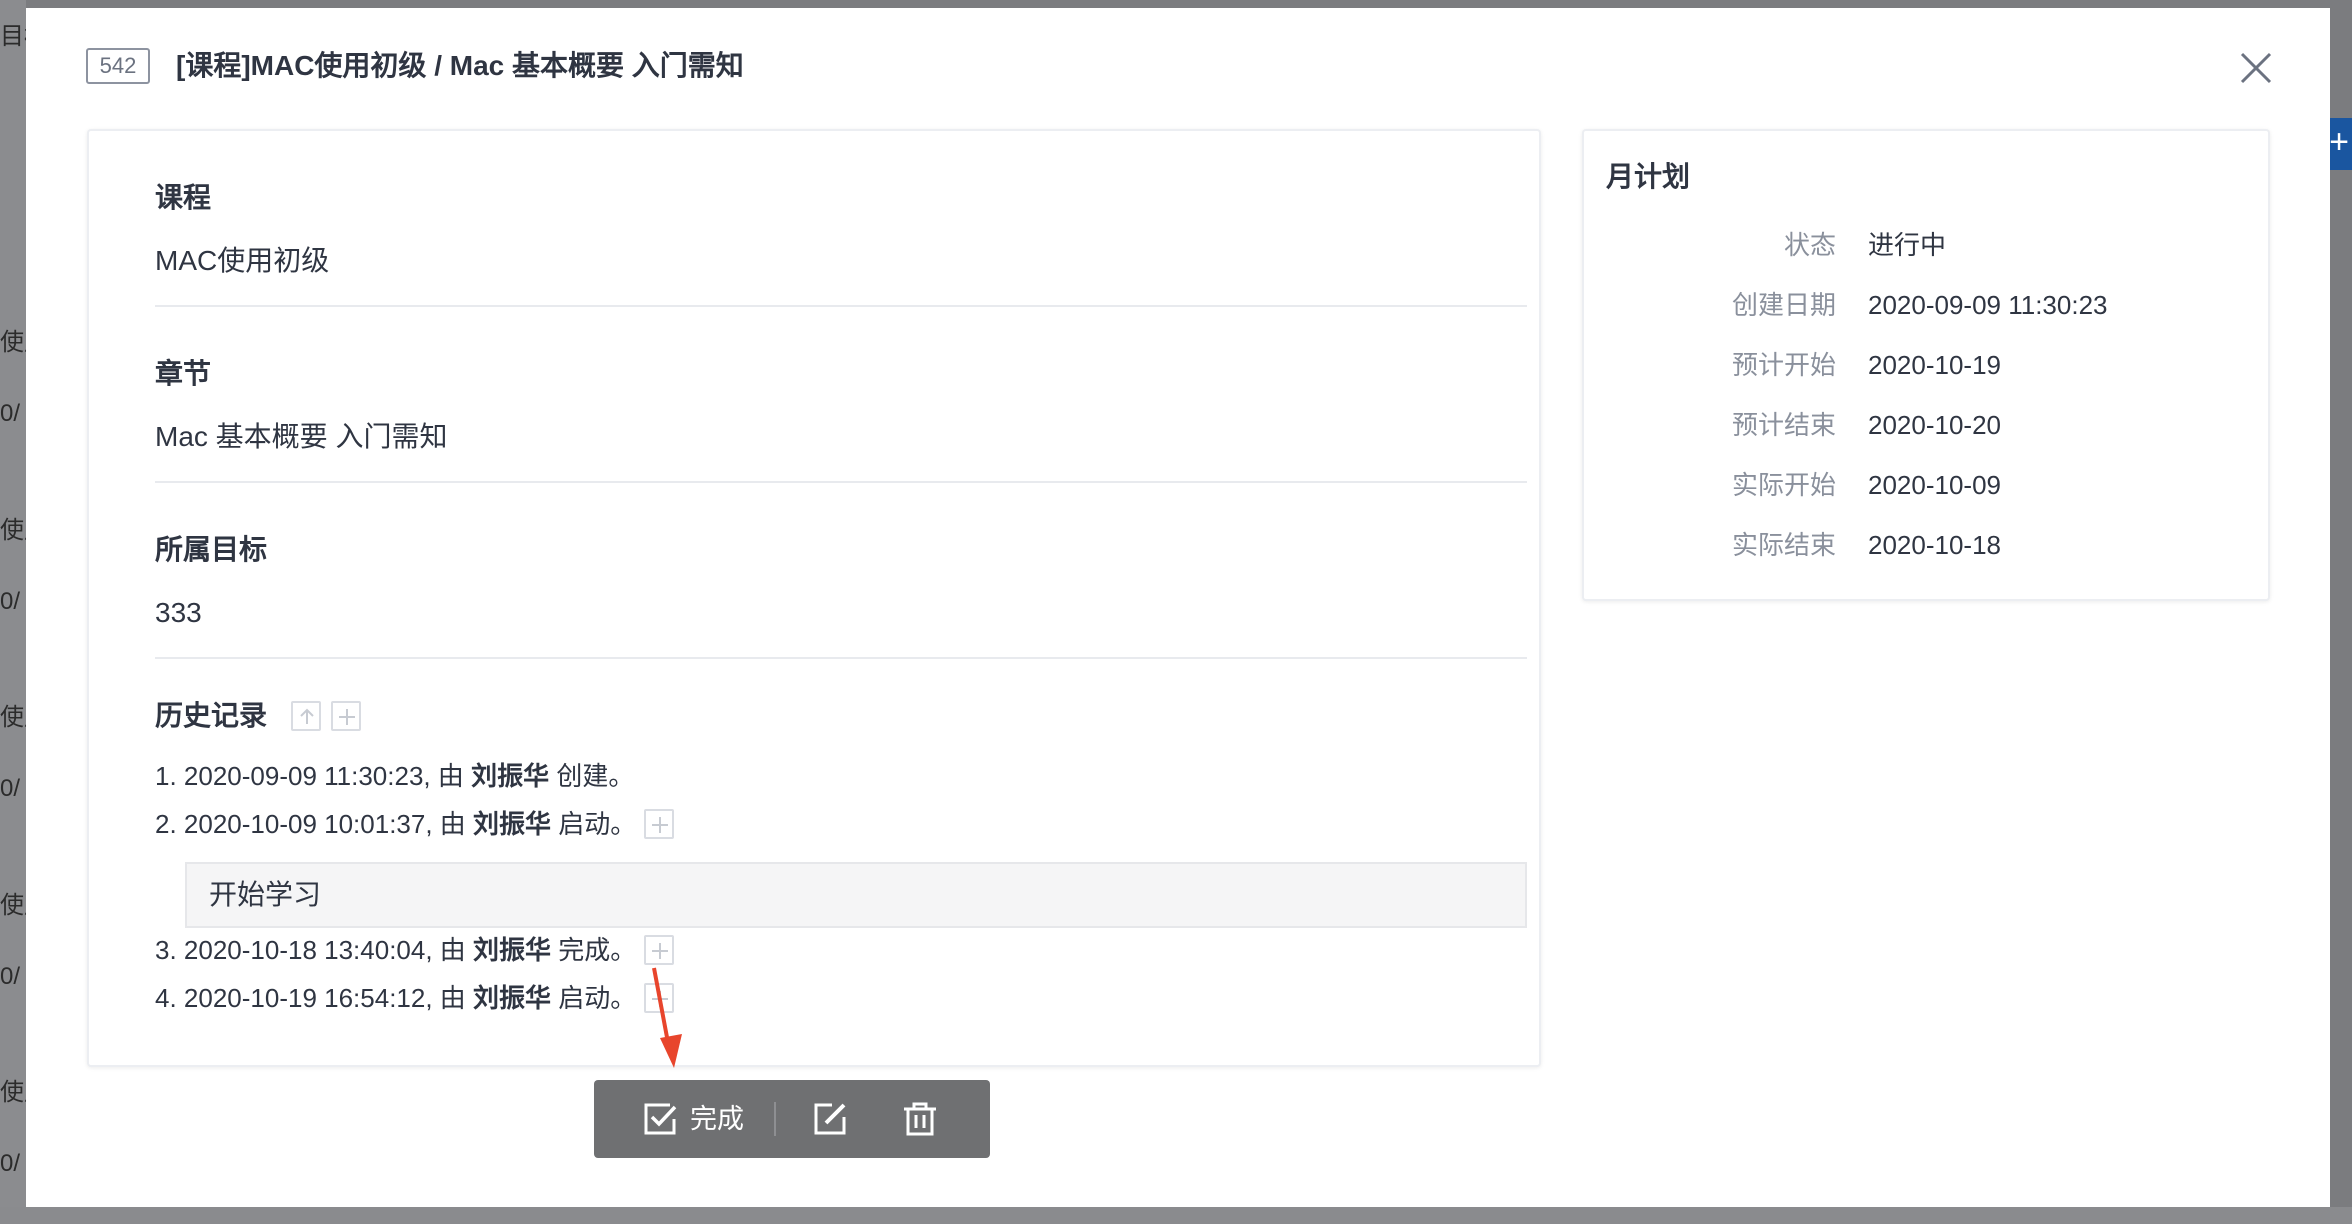 Image resolution: width=2352 pixels, height=1224 pixels. Describe the element at coordinates (660, 1119) in the screenshot. I see `checkbox-icon` at that location.